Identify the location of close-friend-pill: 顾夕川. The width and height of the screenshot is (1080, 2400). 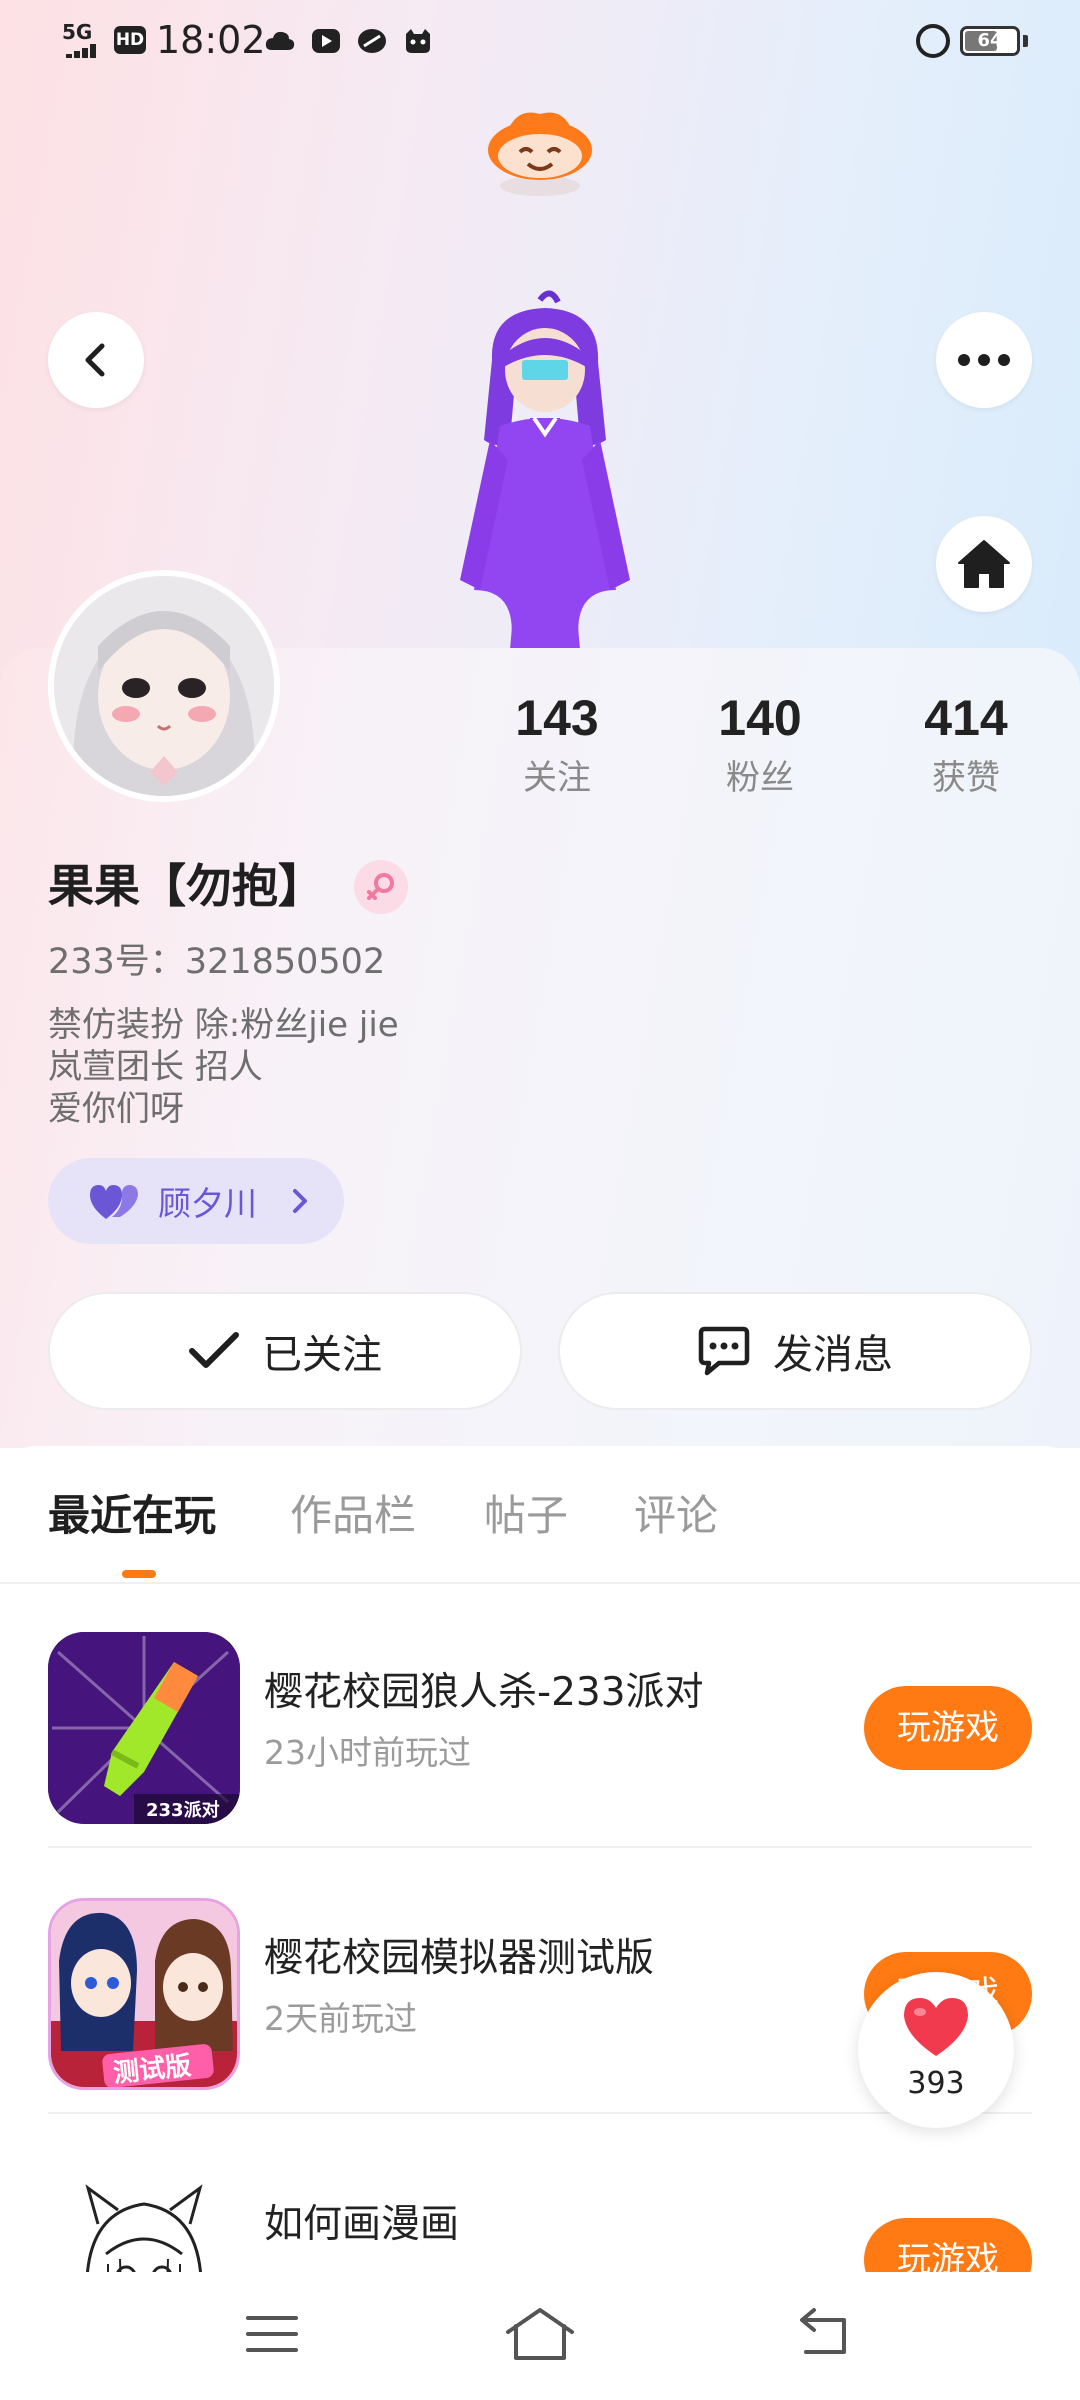
(196, 1201).